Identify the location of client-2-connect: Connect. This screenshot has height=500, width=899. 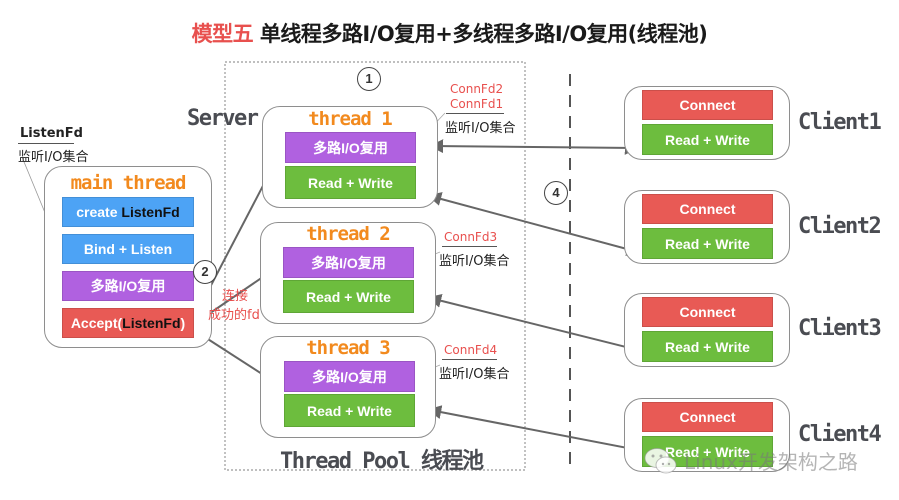
(707, 209).